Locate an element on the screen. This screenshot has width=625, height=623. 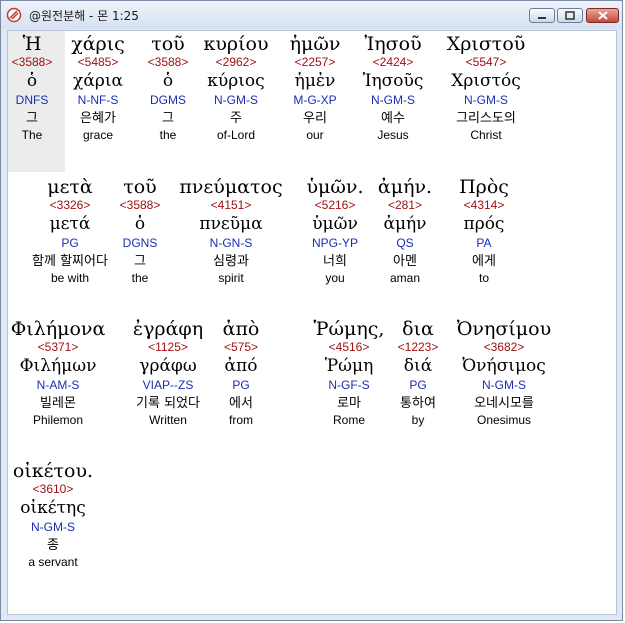
korean-gloss: 에게 is located at coordinates (484, 261).